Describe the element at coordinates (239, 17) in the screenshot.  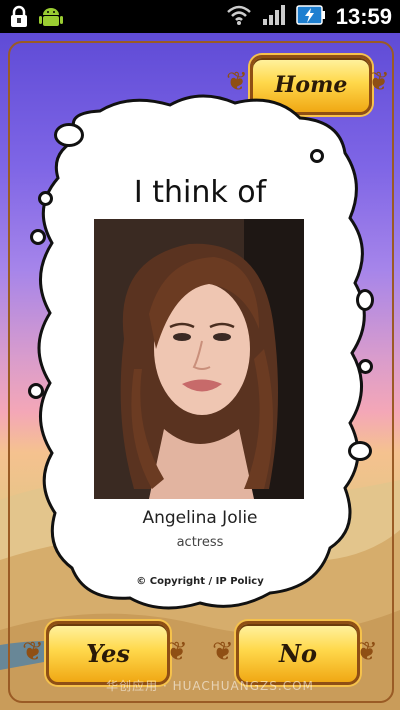
I see `wifi-icon` at that location.